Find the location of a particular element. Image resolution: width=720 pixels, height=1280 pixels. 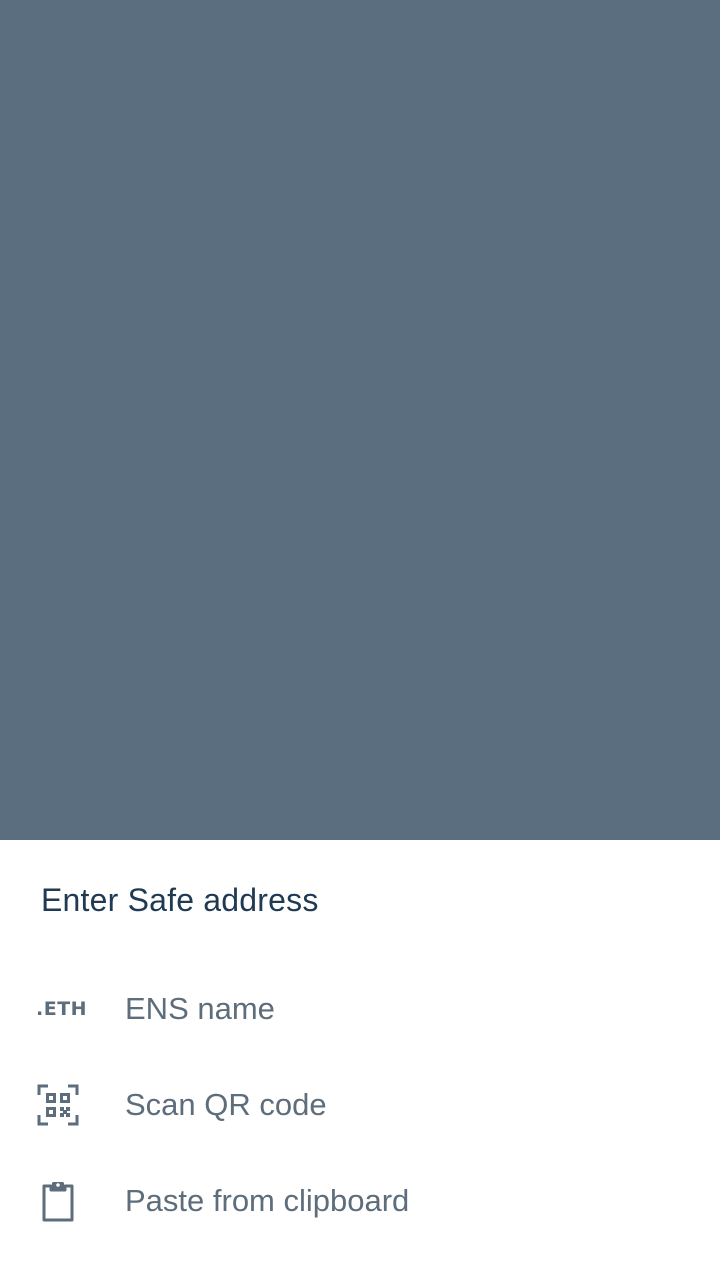

clipboard-icon is located at coordinates (58, 1201).